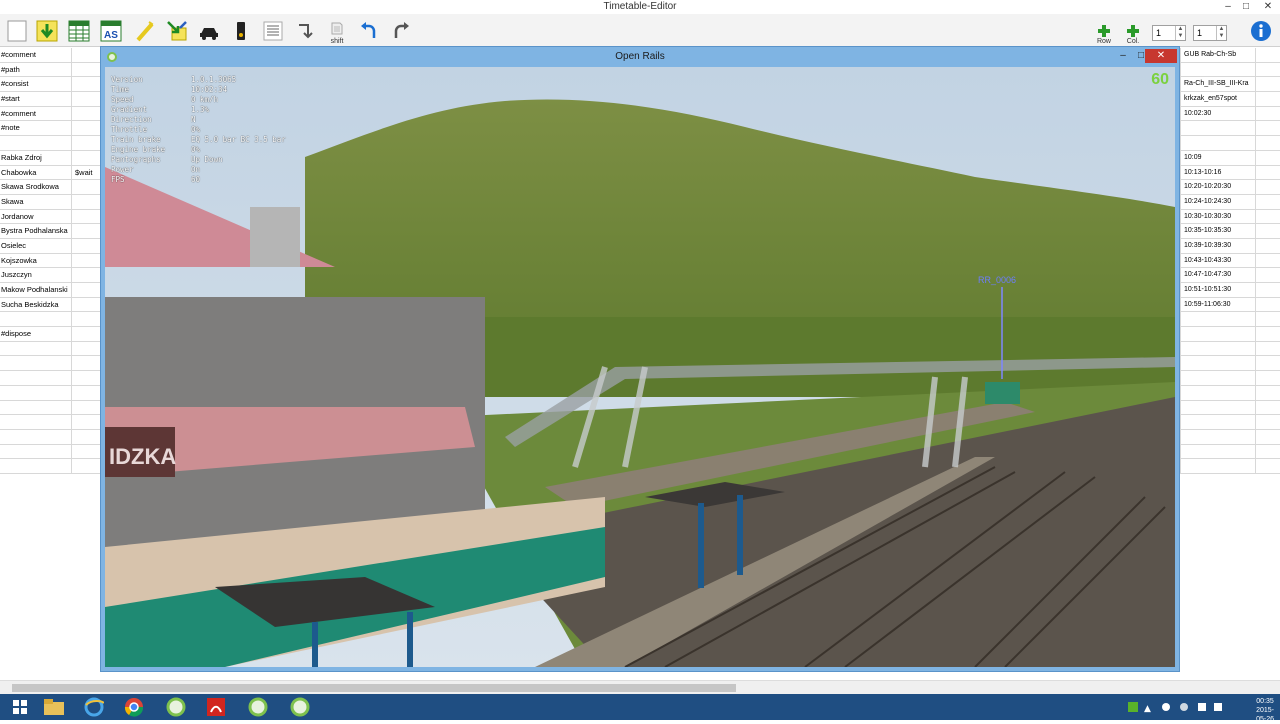 Image resolution: width=1280 pixels, height=724 pixels. I want to click on grid-cell-time: 10:20-10:20:30, so click(1218, 187).